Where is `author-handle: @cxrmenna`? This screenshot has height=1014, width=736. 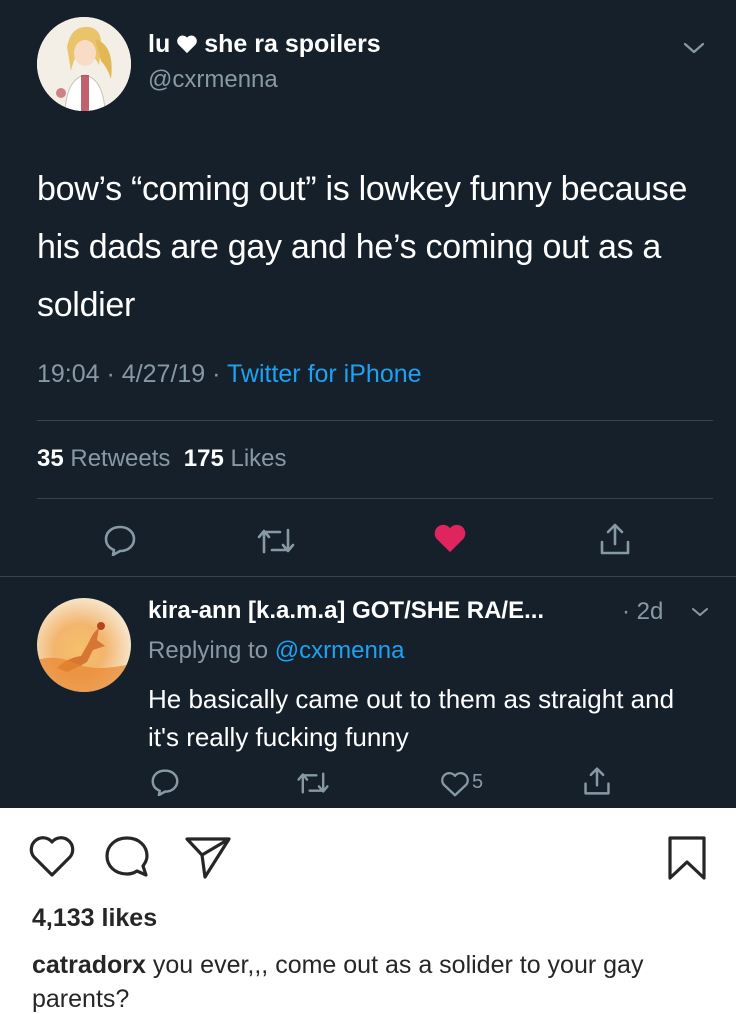 author-handle: @cxrmenna is located at coordinates (213, 80).